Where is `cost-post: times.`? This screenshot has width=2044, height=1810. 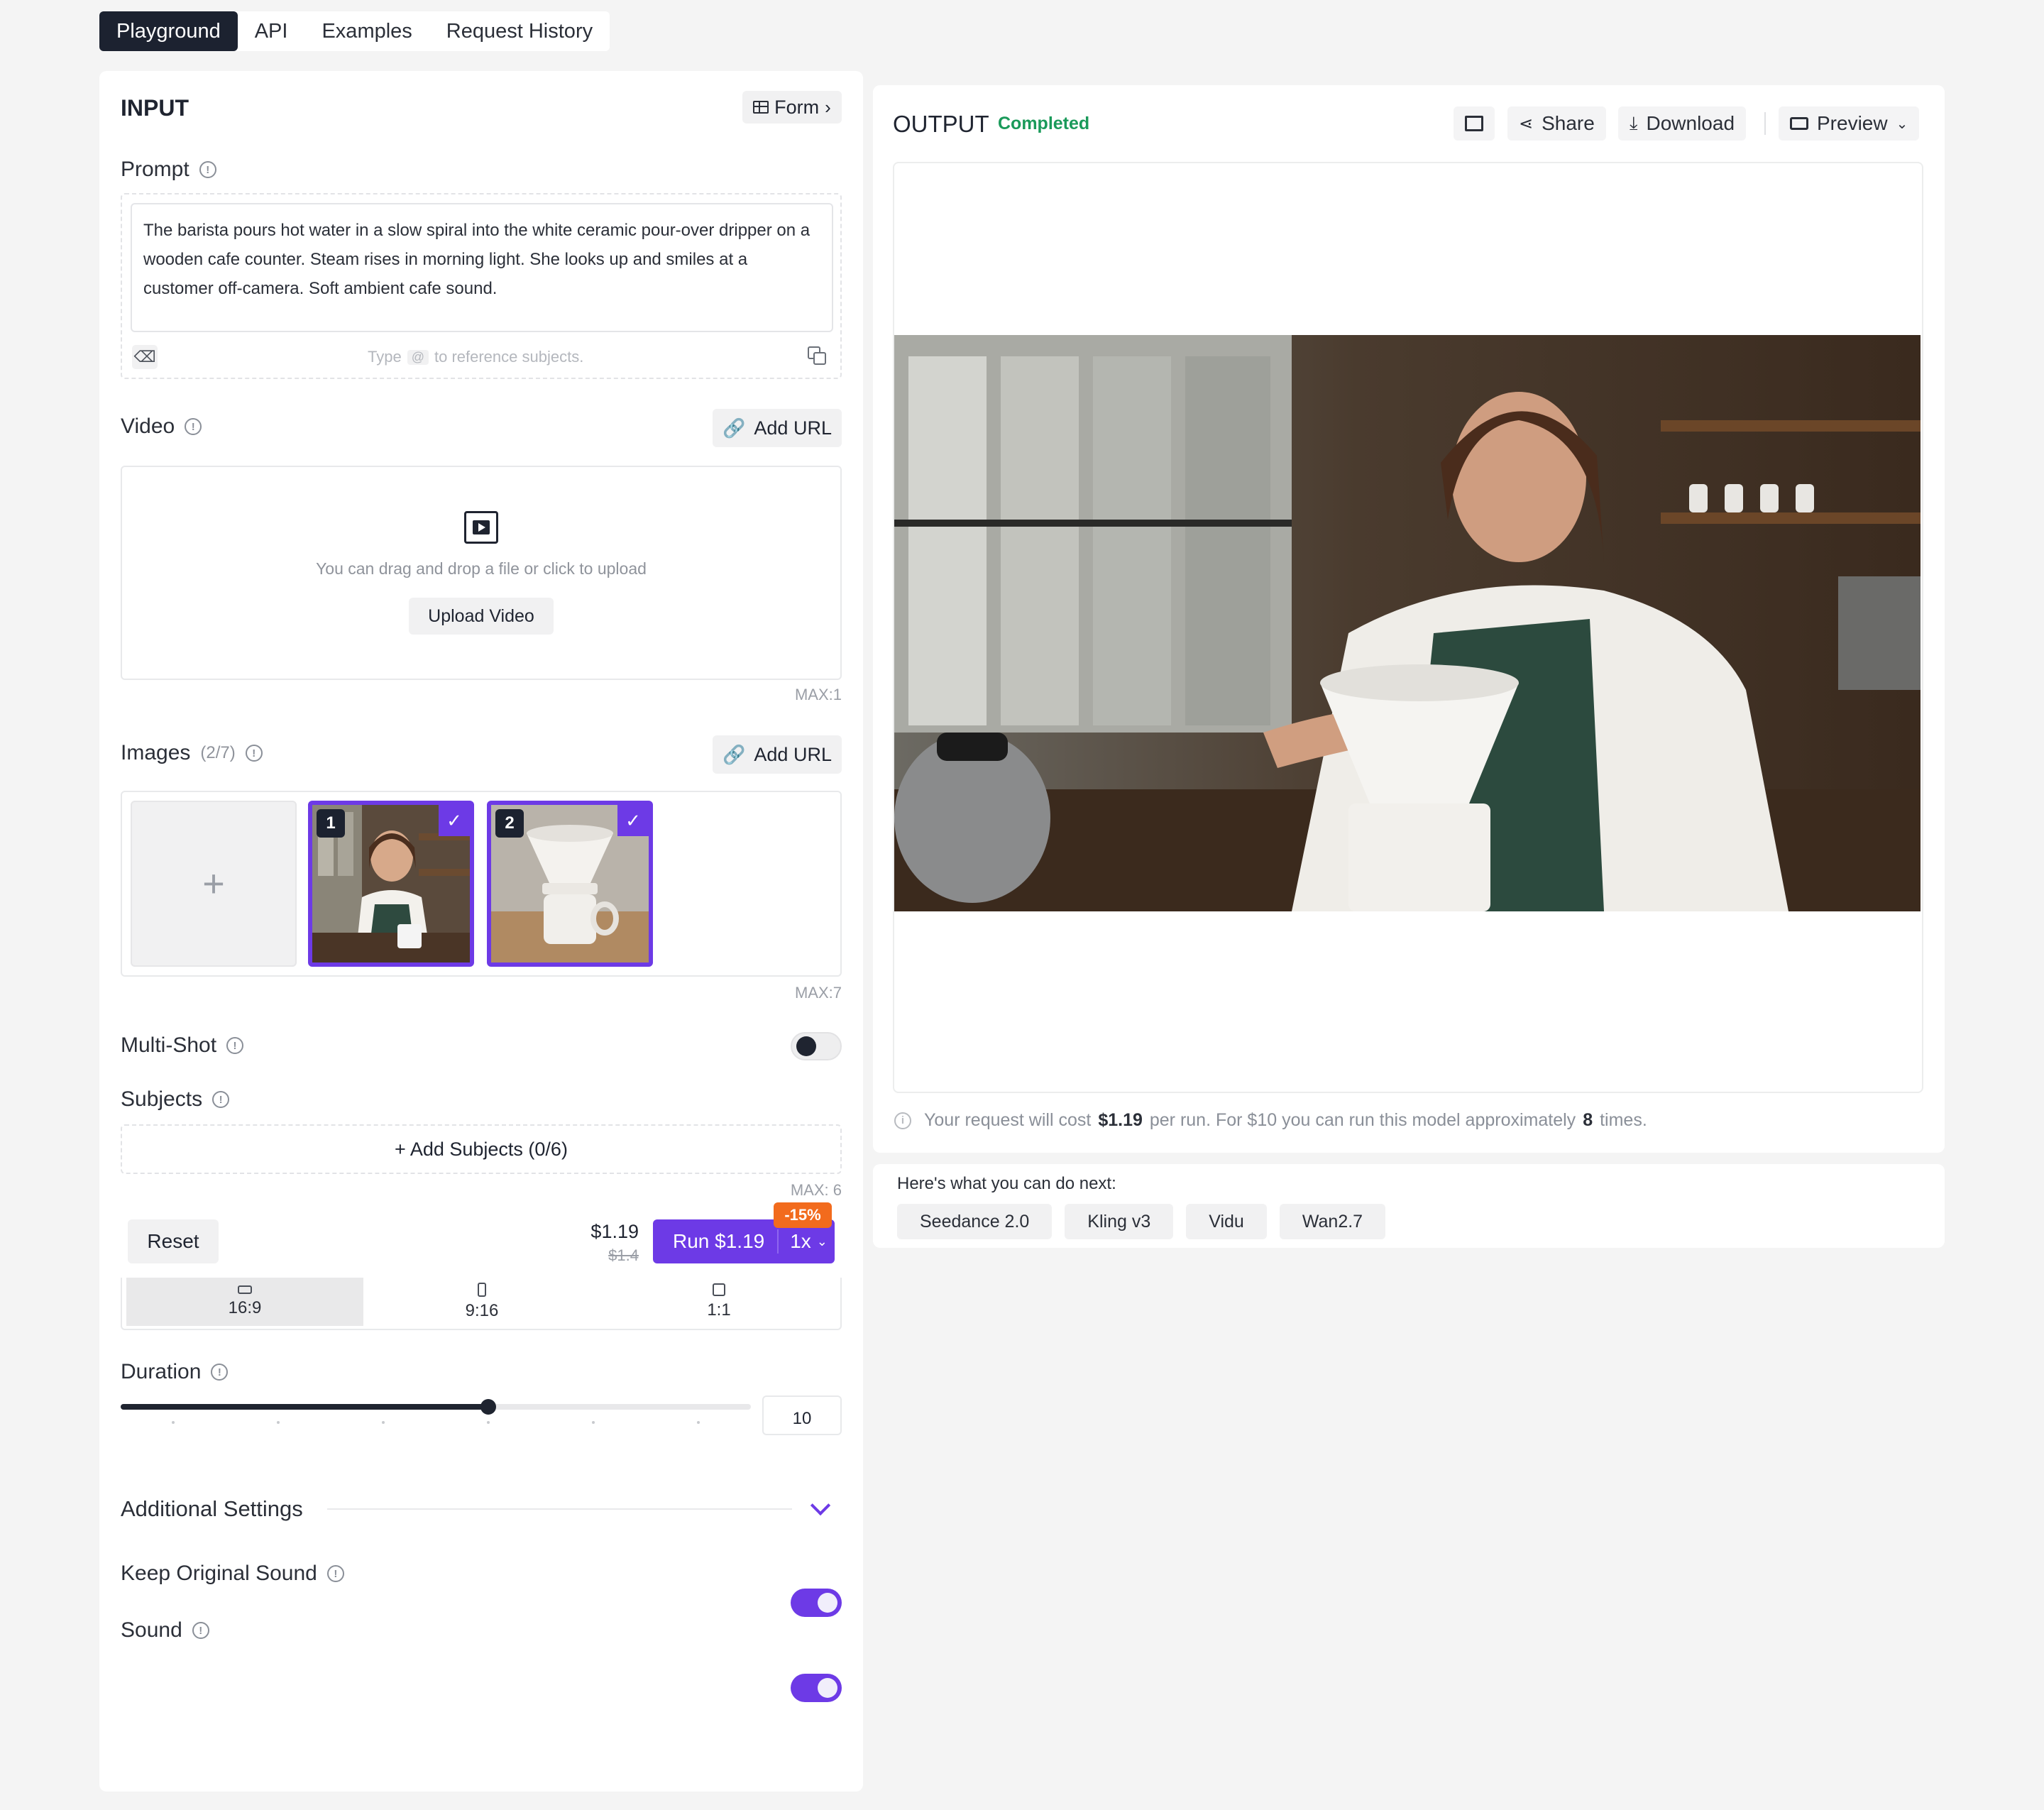 cost-post: times. is located at coordinates (1623, 1120).